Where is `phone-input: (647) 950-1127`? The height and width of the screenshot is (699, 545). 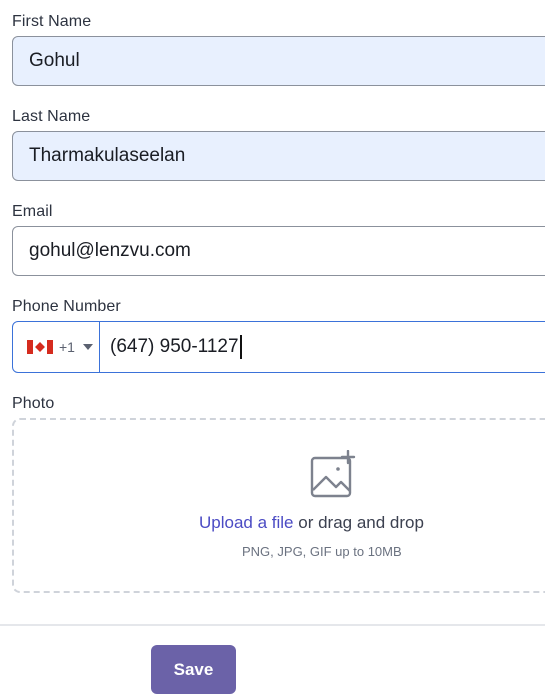
phone-input: (647) 950-1127 is located at coordinates (322, 347).